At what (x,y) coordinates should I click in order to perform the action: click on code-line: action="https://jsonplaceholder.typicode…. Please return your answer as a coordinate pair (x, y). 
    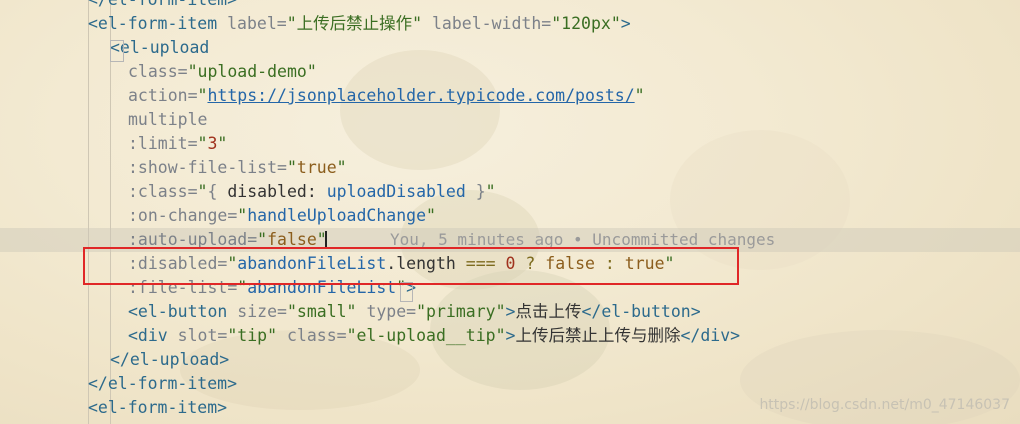
    Looking at the image, I should click on (386, 96).